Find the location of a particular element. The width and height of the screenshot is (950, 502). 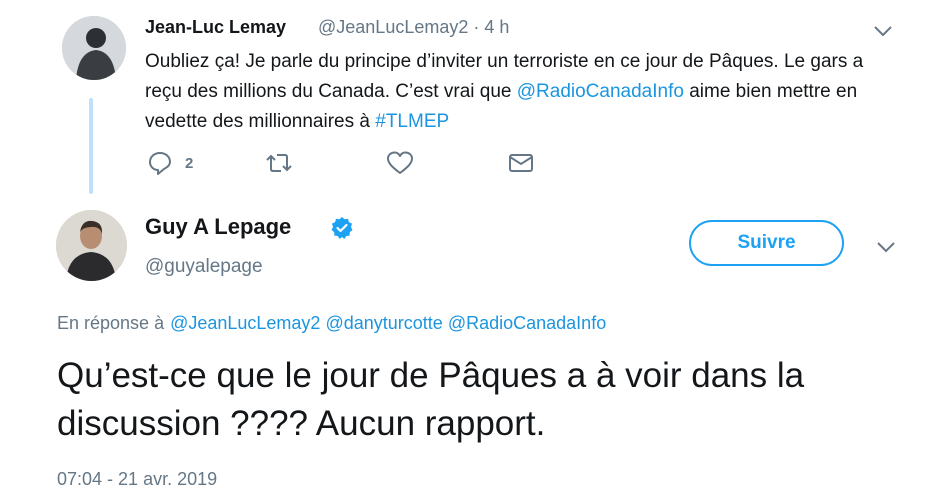

thread-connector-line is located at coordinates (91, 146).